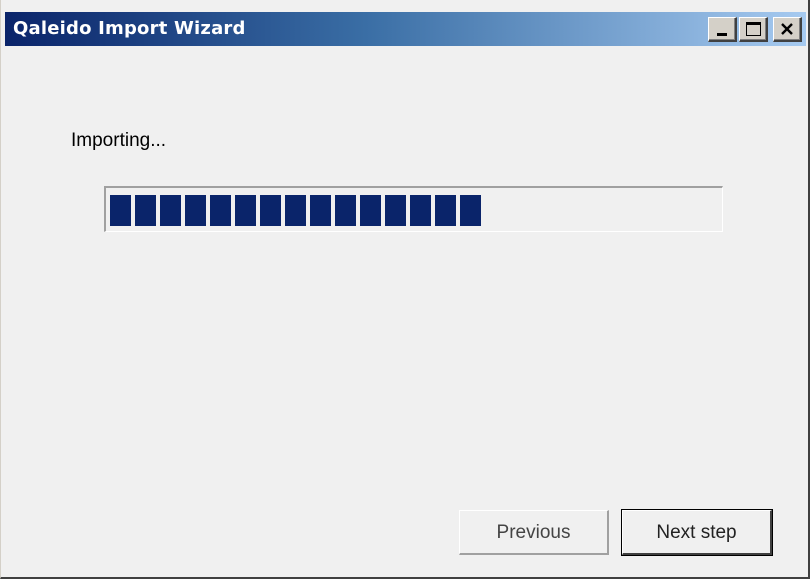  I want to click on progress-fill, so click(295, 210).